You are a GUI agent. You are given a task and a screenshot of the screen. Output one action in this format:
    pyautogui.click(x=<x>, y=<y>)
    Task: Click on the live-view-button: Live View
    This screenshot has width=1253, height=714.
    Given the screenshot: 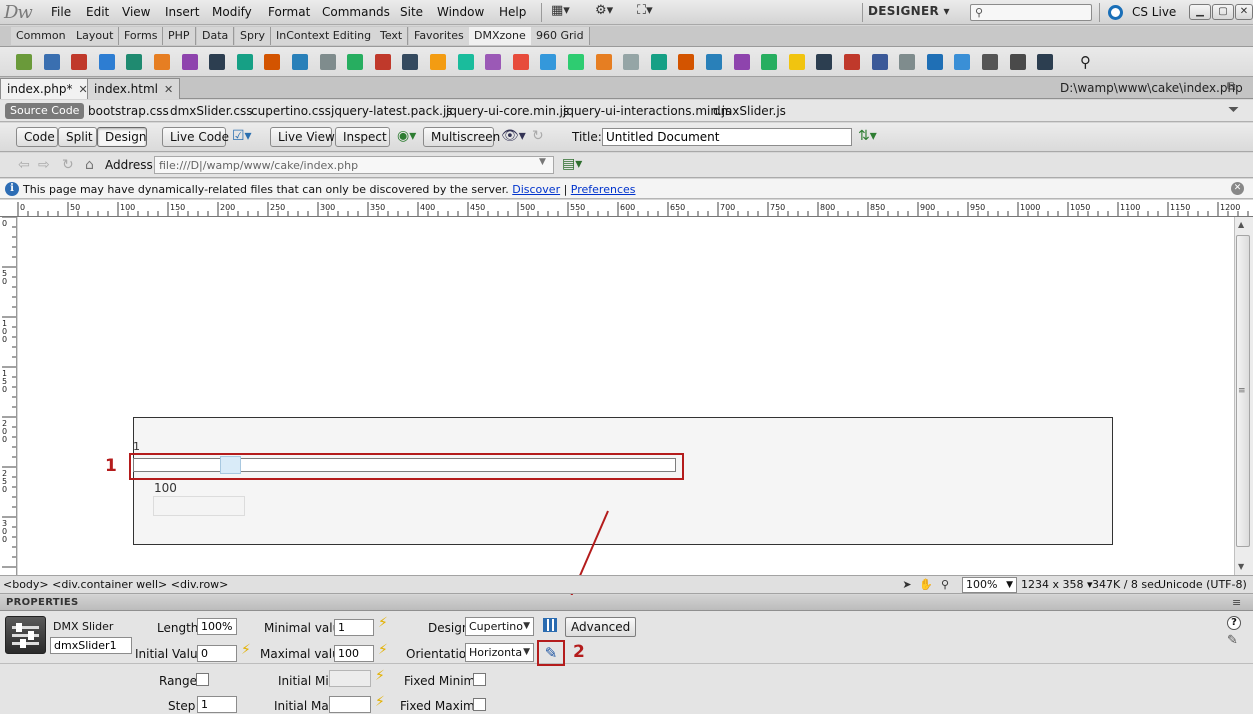 What is the action you would take?
    pyautogui.click(x=302, y=137)
    